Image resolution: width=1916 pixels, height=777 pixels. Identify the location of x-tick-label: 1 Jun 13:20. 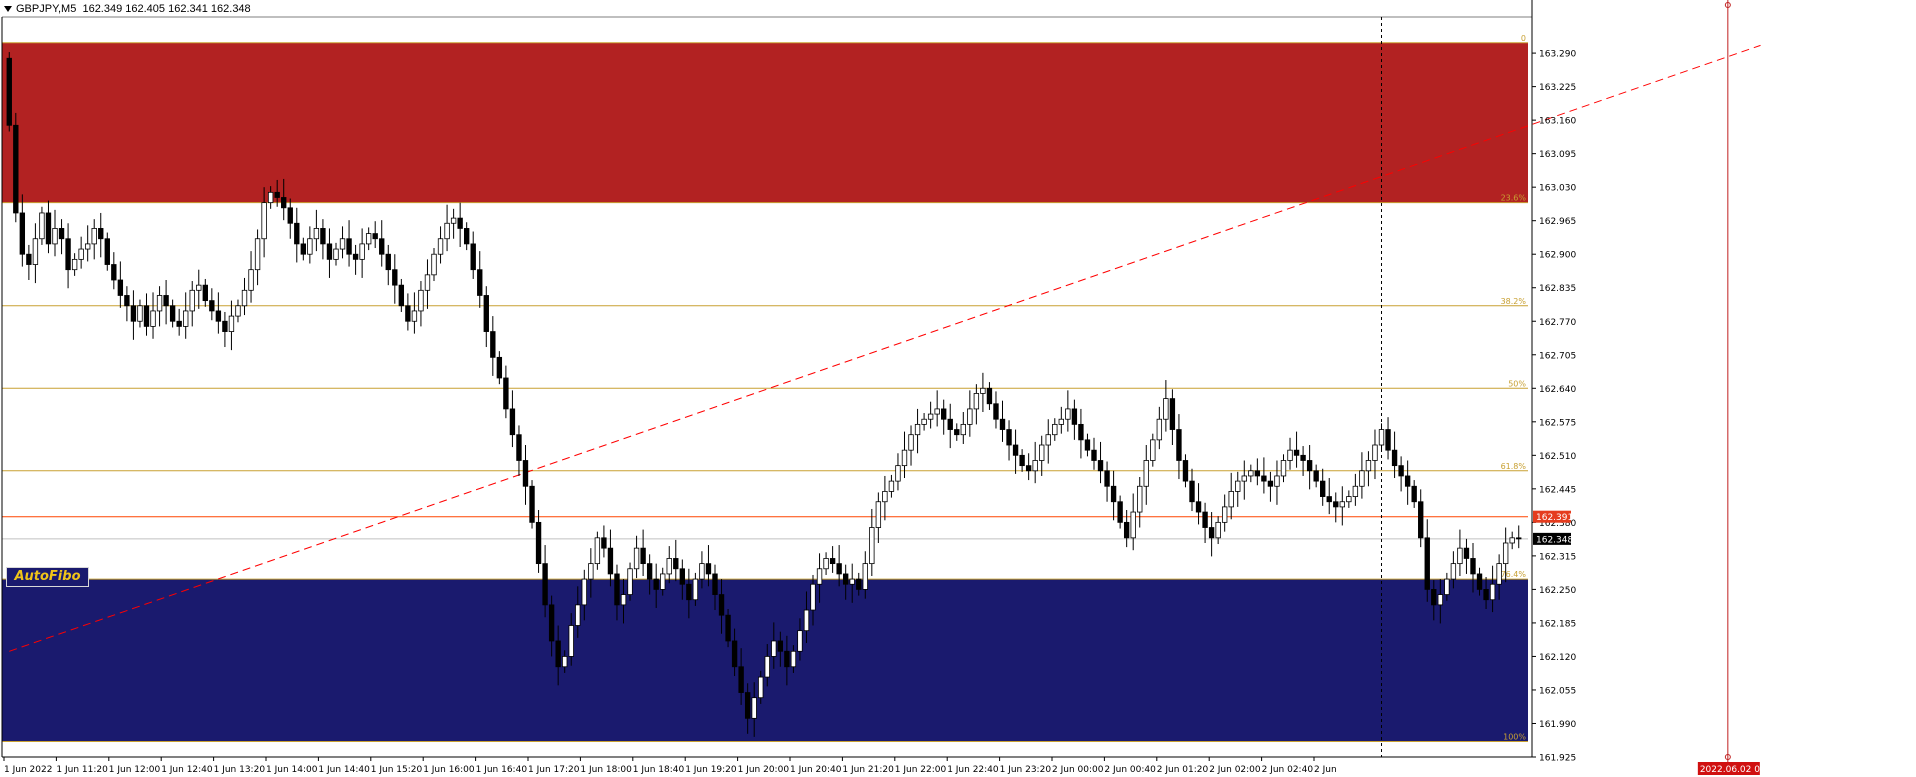
(240, 770).